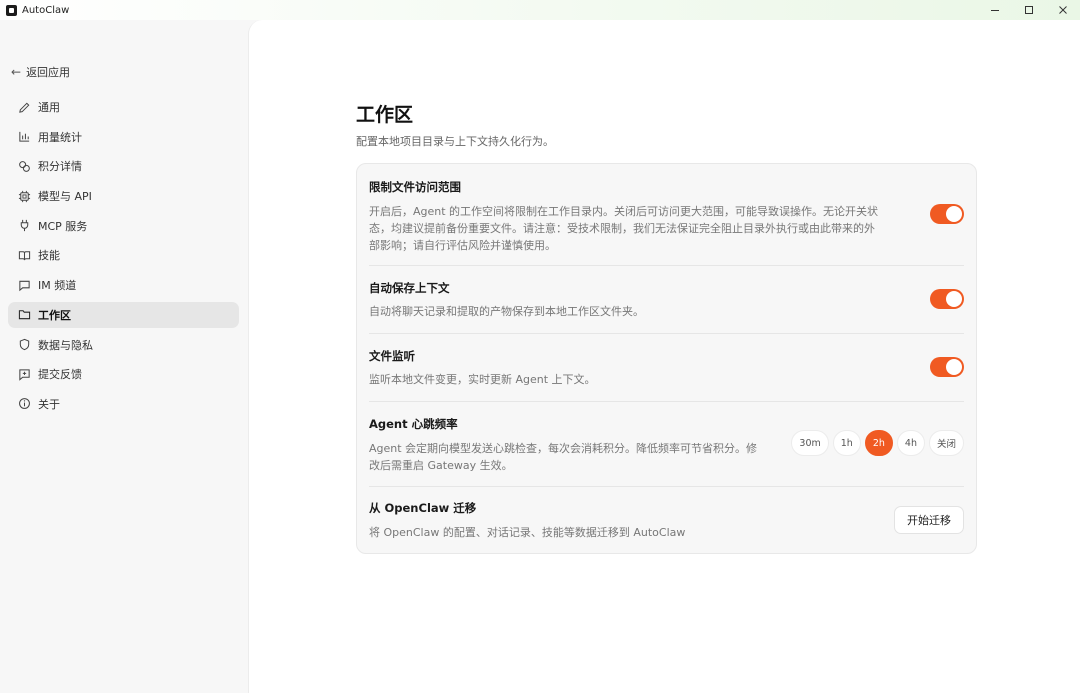 Image resolution: width=1080 pixels, height=693 pixels. What do you see at coordinates (24, 403) in the screenshot?
I see `info-icon` at bounding box center [24, 403].